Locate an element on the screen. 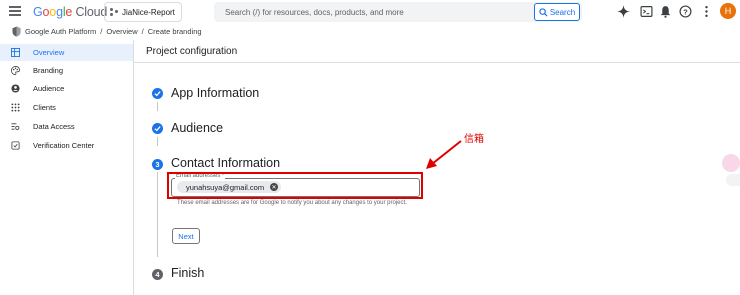 The image size is (740, 295). breadcrumb-overview: Overview is located at coordinates (121, 31).